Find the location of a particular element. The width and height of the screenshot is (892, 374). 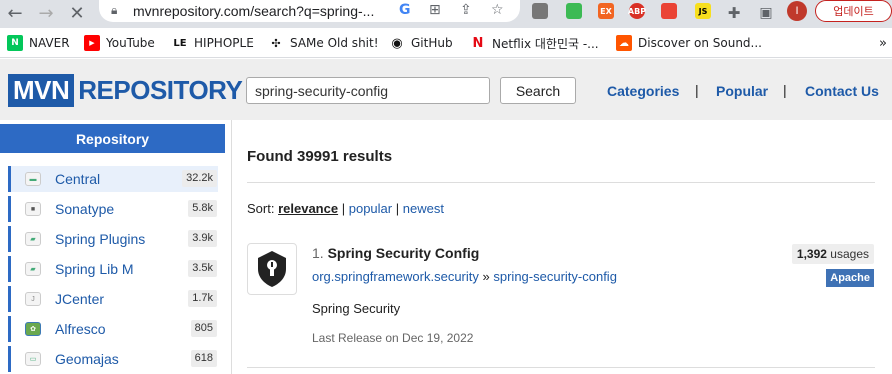

github-icon: ◉ is located at coordinates (397, 43).